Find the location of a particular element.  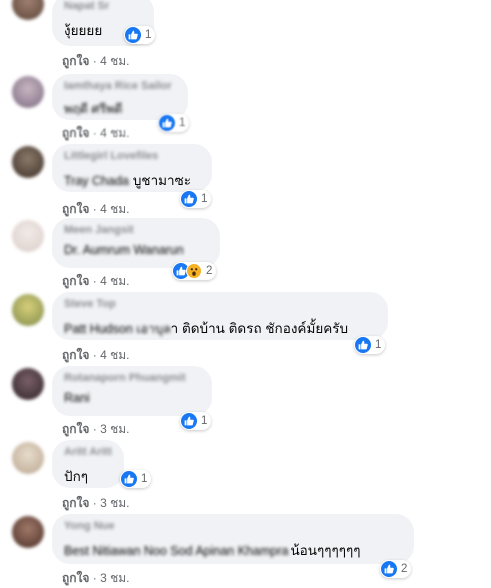

comment-line: Dr. Aumrum Wanarun is located at coordinates (124, 250).